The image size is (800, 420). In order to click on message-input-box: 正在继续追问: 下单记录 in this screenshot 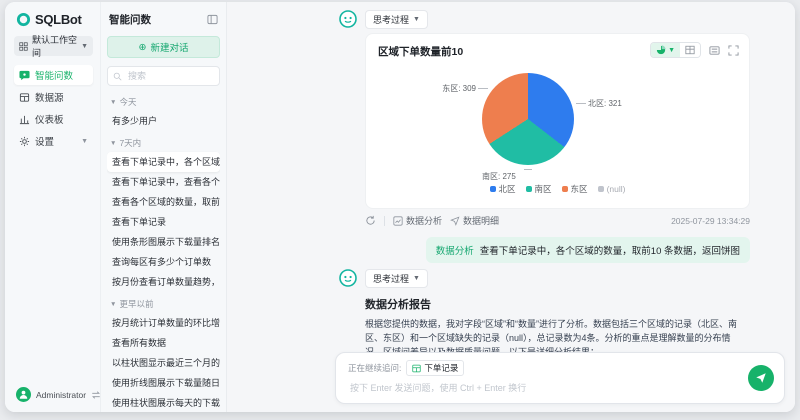, I will do `click(560, 378)`.